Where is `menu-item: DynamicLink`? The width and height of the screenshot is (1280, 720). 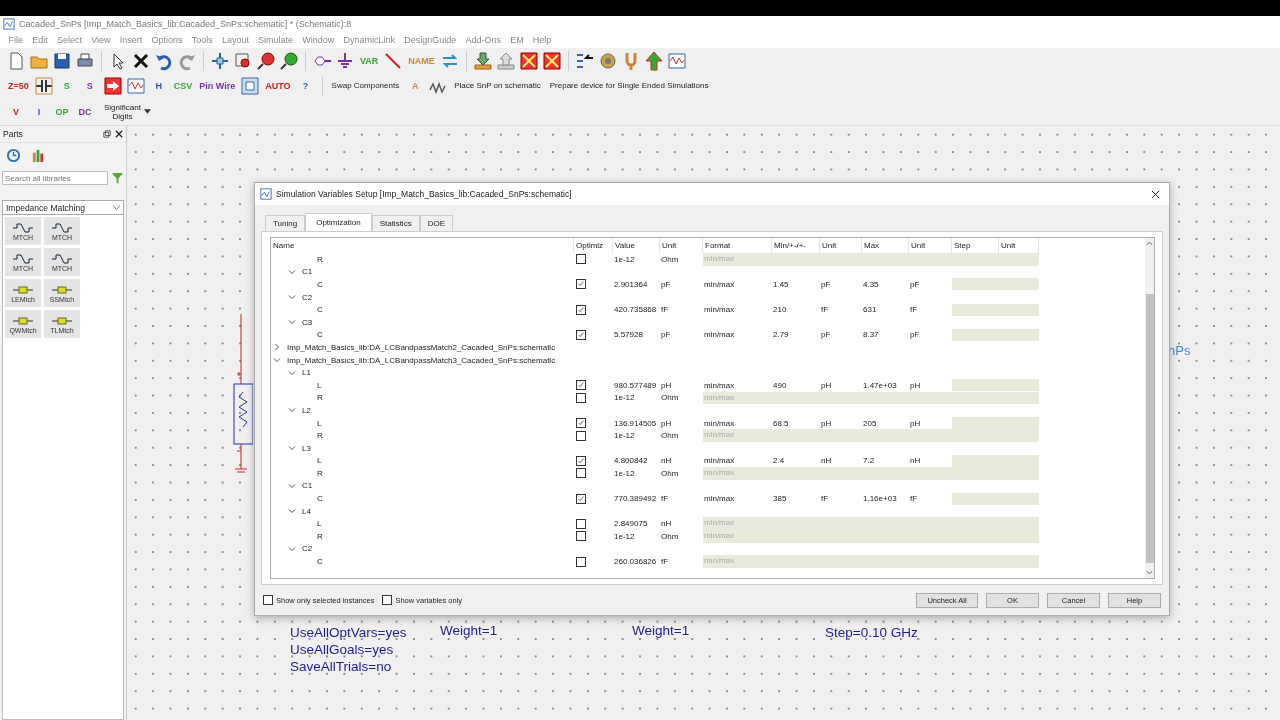
menu-item: DynamicLink is located at coordinates (369, 40).